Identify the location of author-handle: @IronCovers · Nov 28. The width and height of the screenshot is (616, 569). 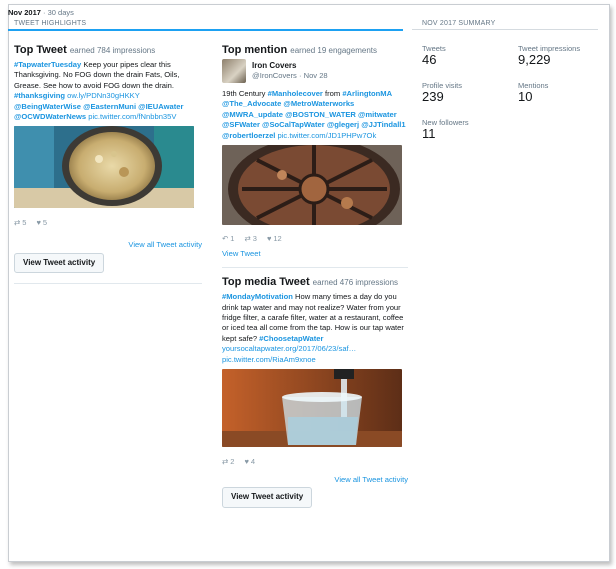
(290, 76).